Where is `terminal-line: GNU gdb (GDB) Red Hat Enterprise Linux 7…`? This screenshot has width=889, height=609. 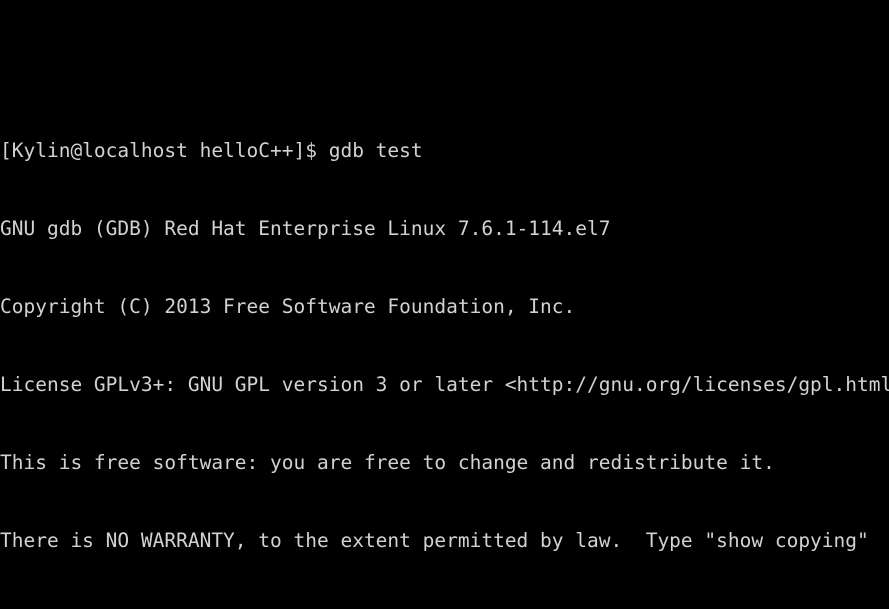 terminal-line: GNU gdb (GDB) Red Hat Enterprise Linux 7… is located at coordinates (305, 228).